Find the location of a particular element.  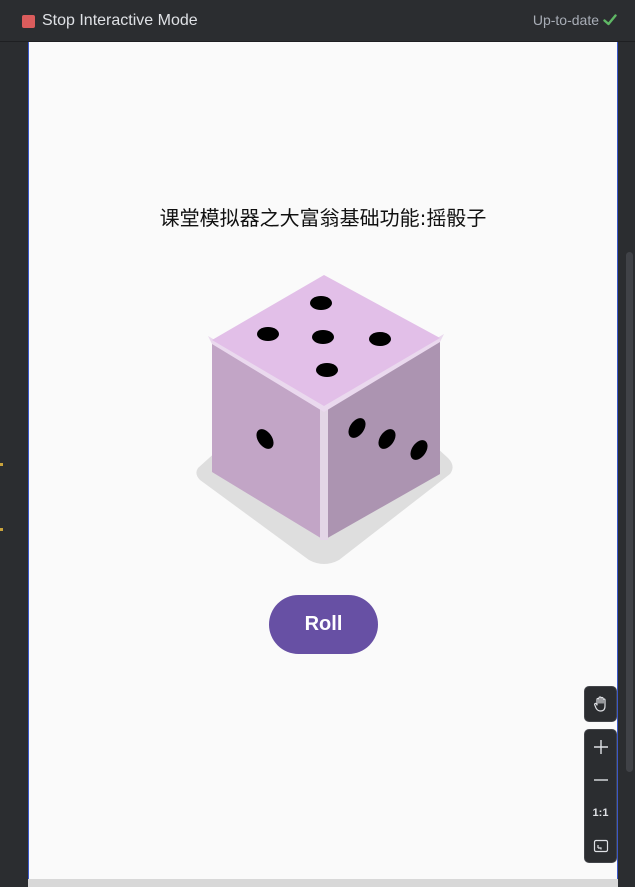

toolbar: Stop Interactive Mode Up-to-date is located at coordinates (317, 21).